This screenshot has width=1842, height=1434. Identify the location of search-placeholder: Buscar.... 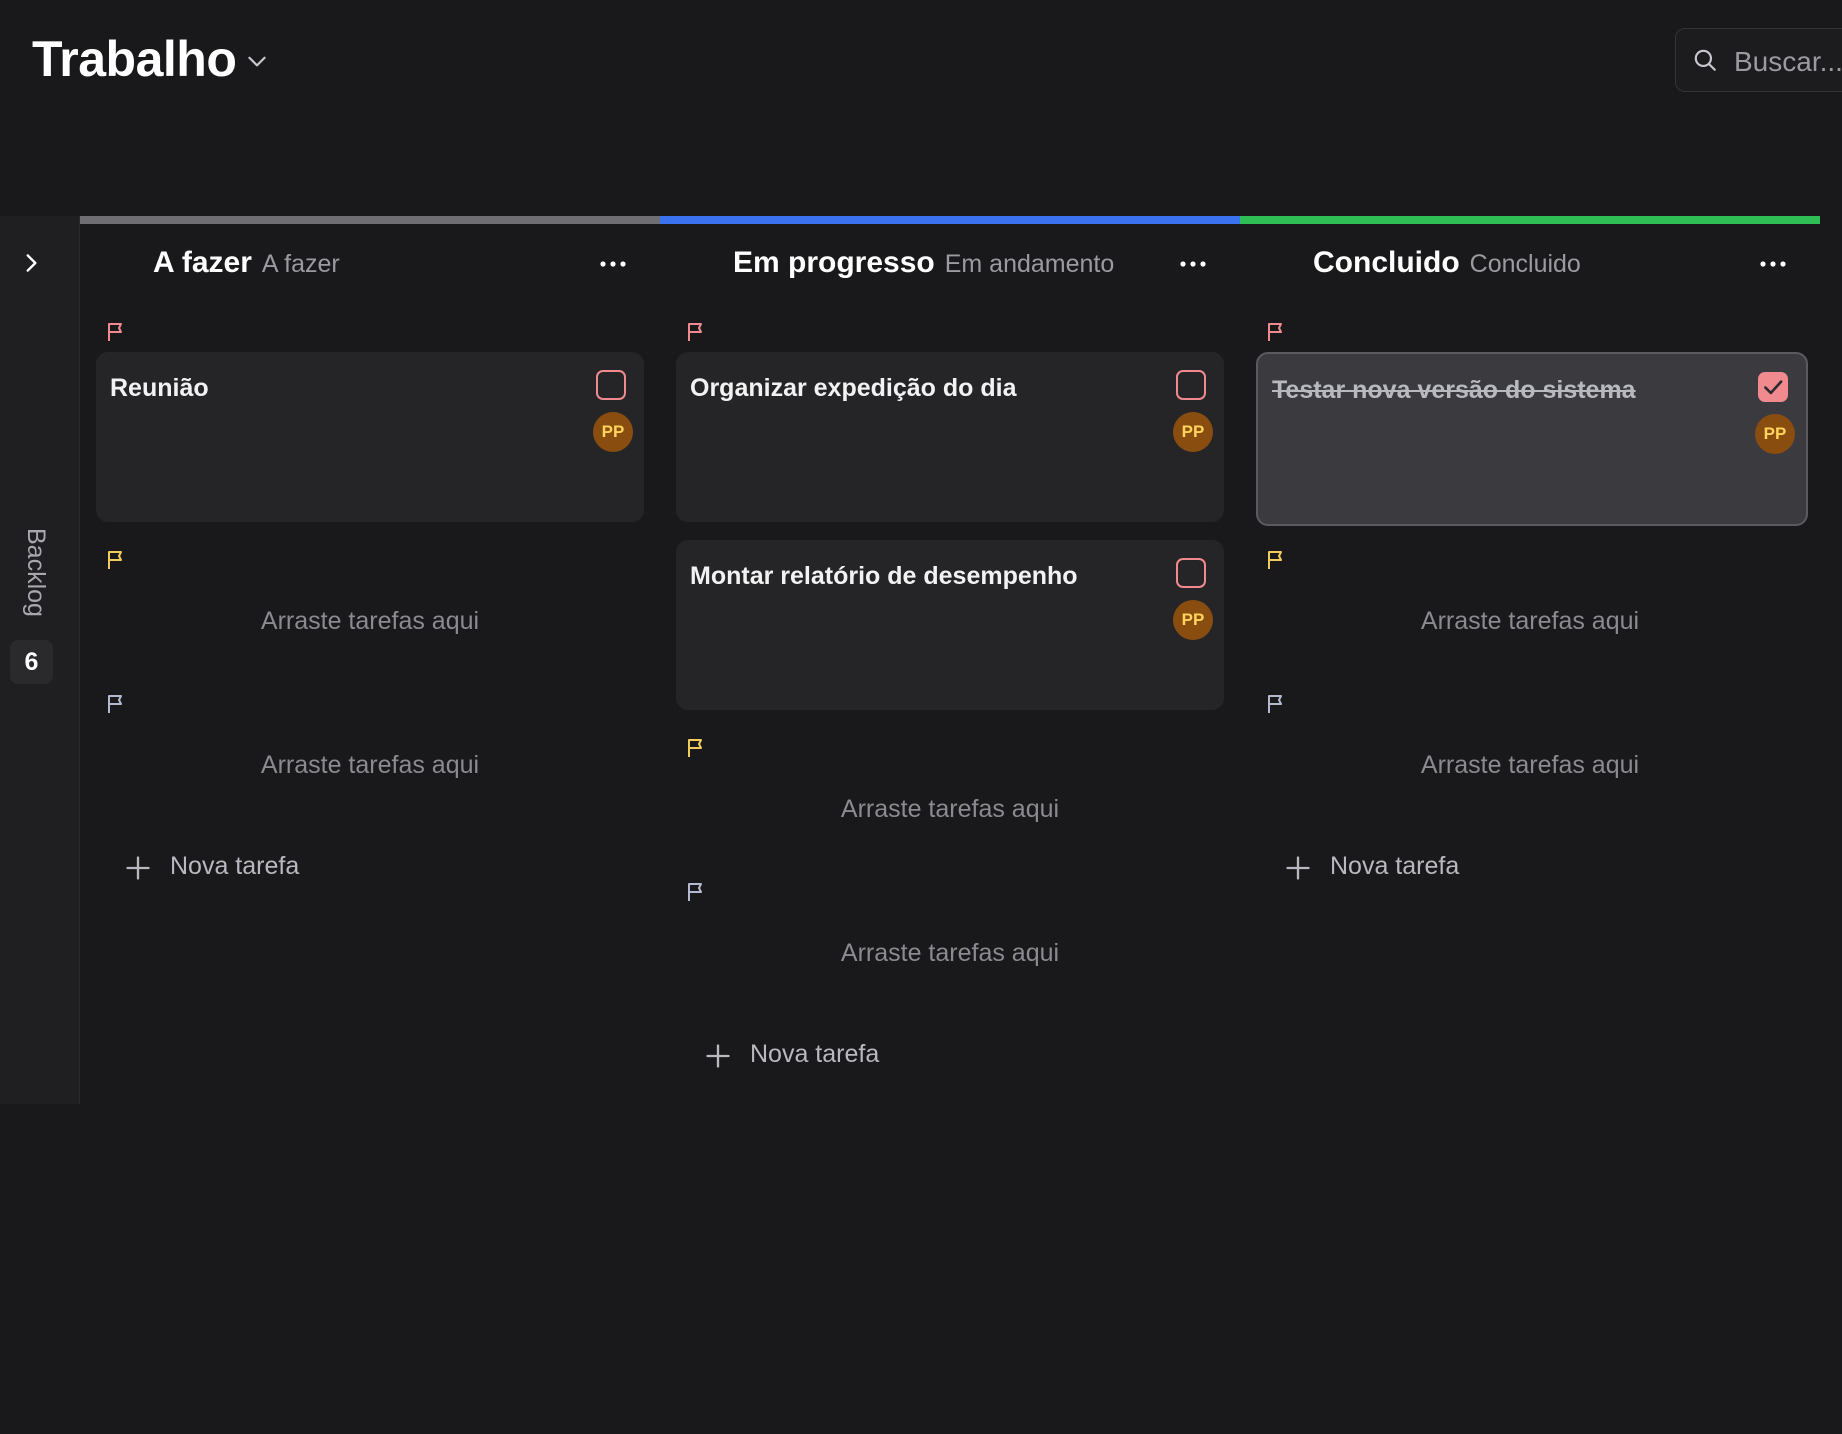
(1788, 61).